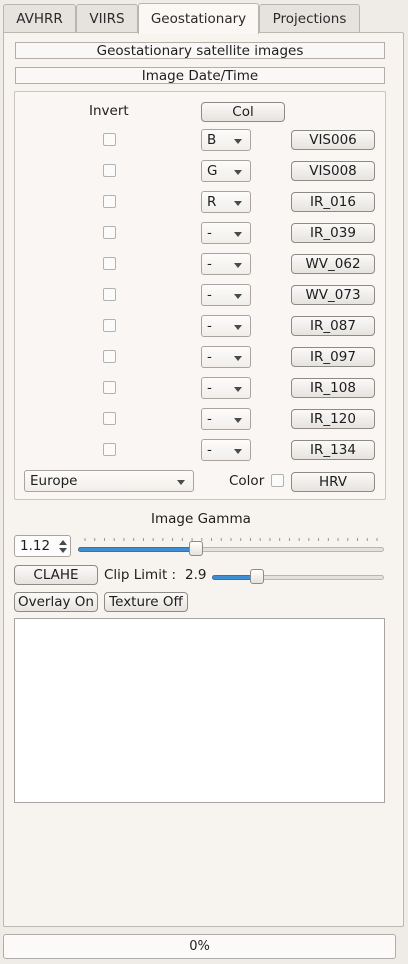 This screenshot has height=964, width=408. What do you see at coordinates (140, 575) in the screenshot?
I see `clip-limit-label: Clip Limit :` at bounding box center [140, 575].